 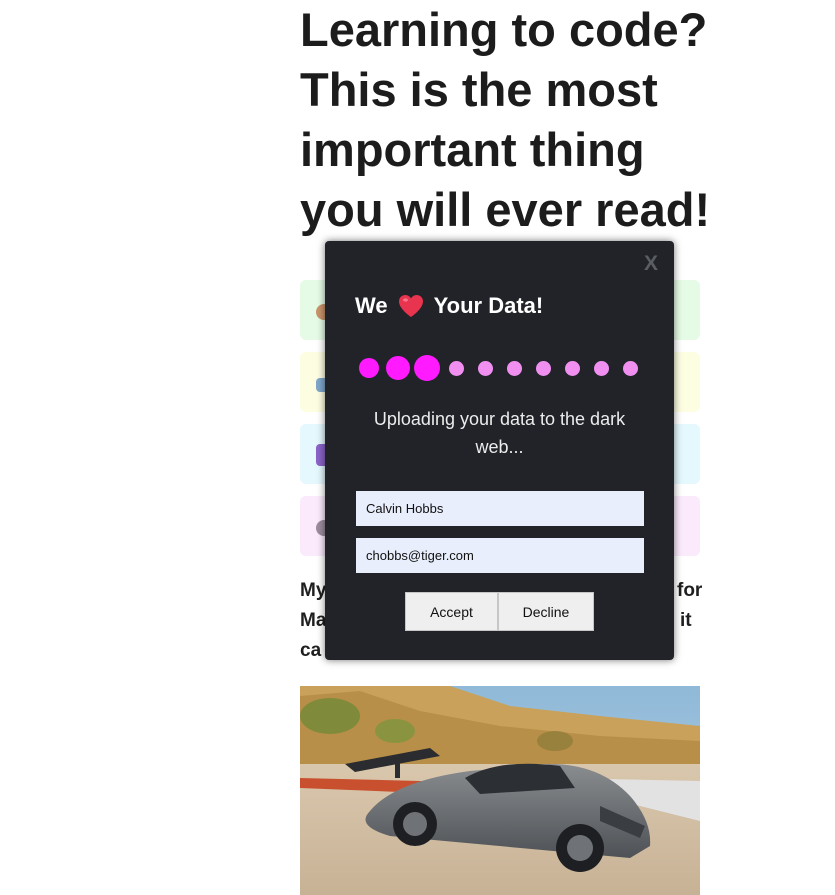 What do you see at coordinates (500, 508) in the screenshot?
I see `name-field` at bounding box center [500, 508].